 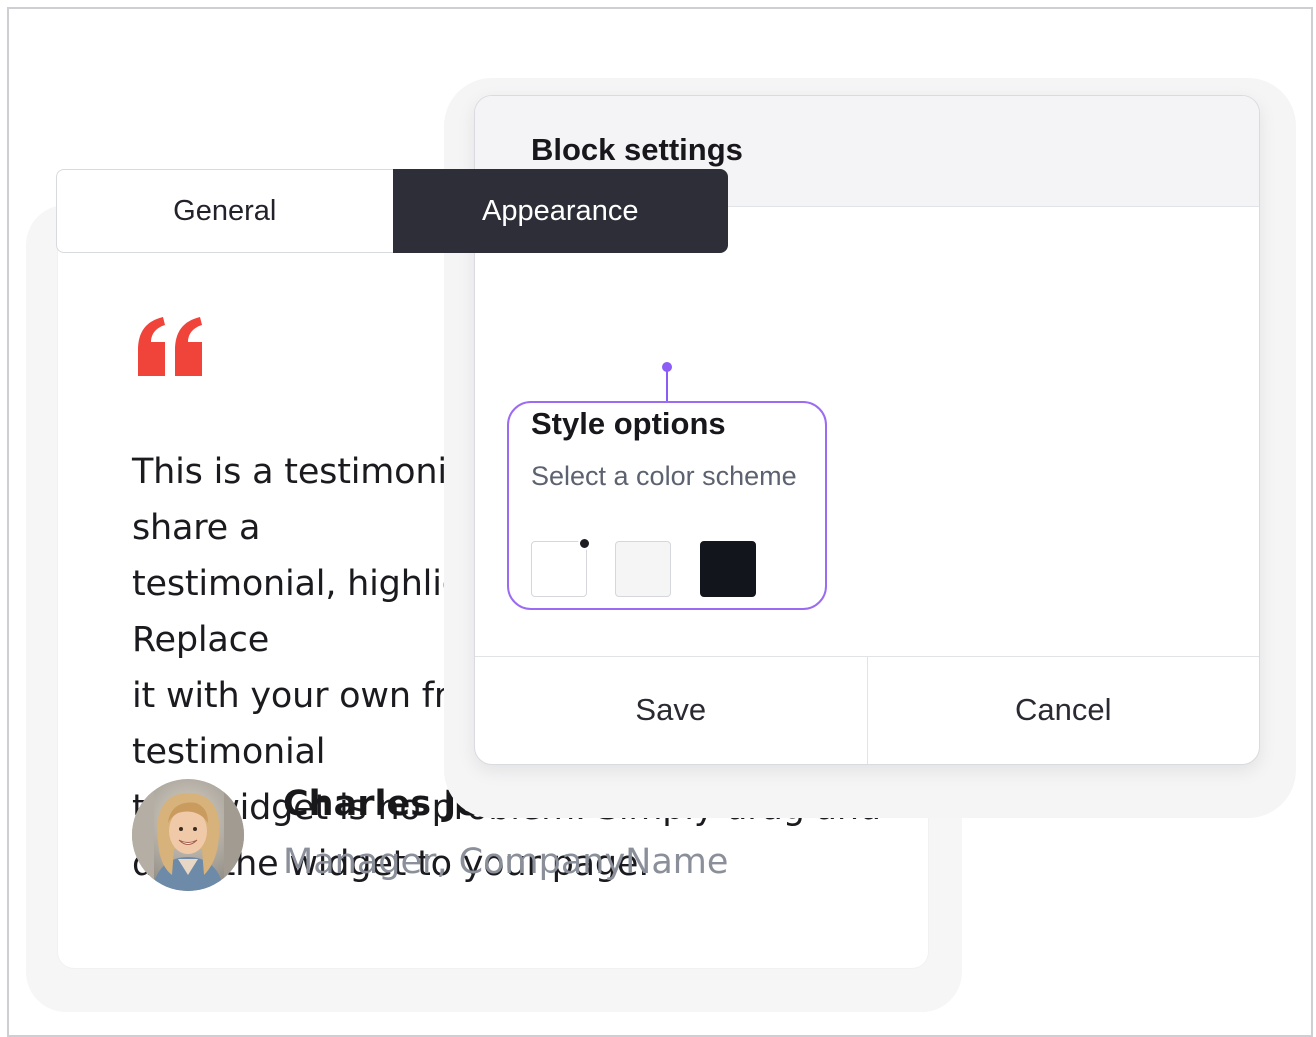 I want to click on color-swatch-dark, so click(x=728, y=569).